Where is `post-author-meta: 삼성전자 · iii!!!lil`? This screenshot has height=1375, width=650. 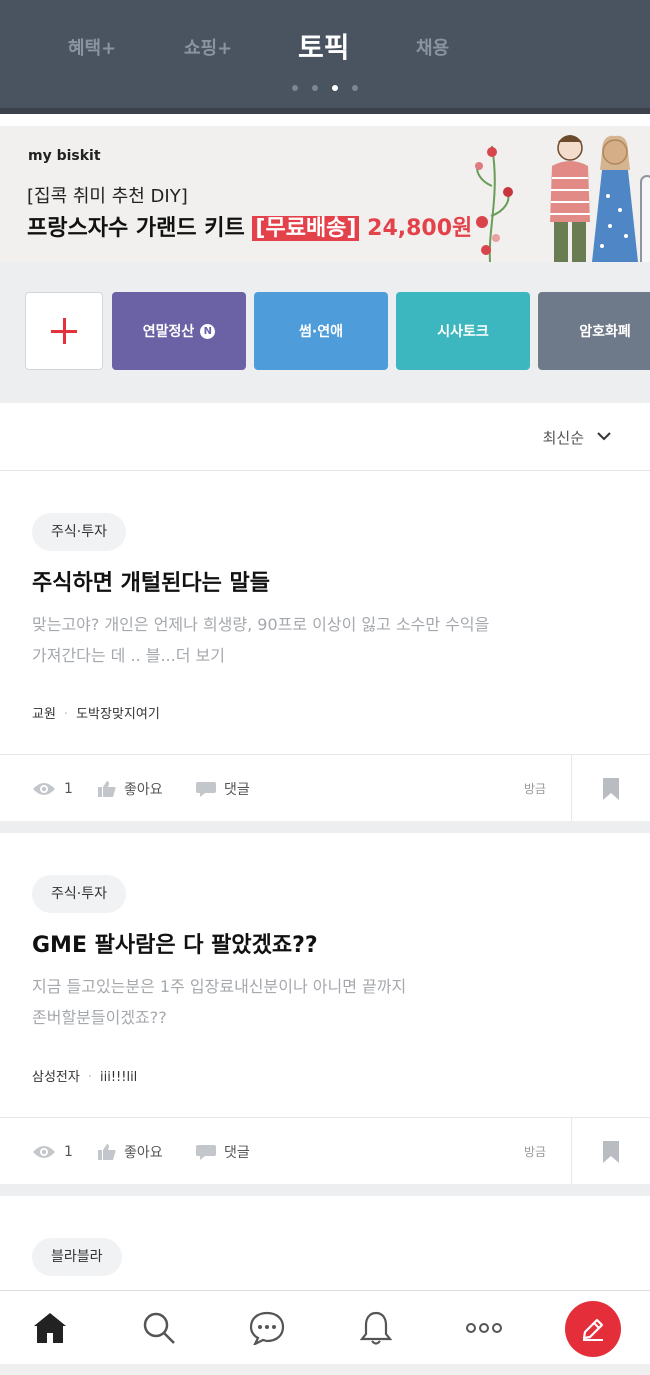 post-author-meta: 삼성전자 · iii!!!lil is located at coordinates (84, 1075).